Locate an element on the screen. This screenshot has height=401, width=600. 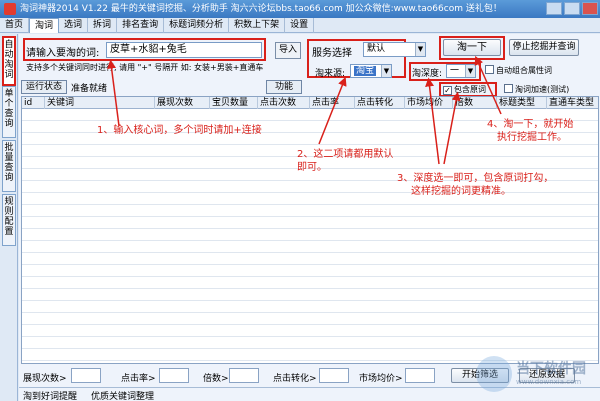
minimize-button is located at coordinates (554, 8).